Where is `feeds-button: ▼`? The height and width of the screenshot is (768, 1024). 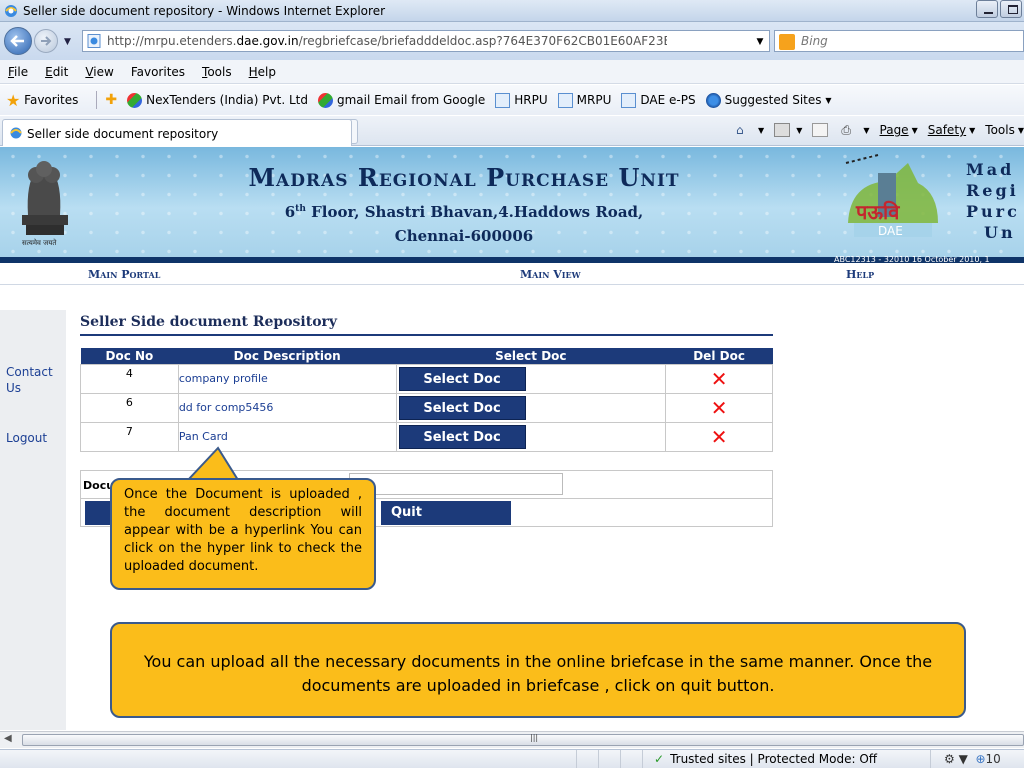 feeds-button: ▼ is located at coordinates (788, 130).